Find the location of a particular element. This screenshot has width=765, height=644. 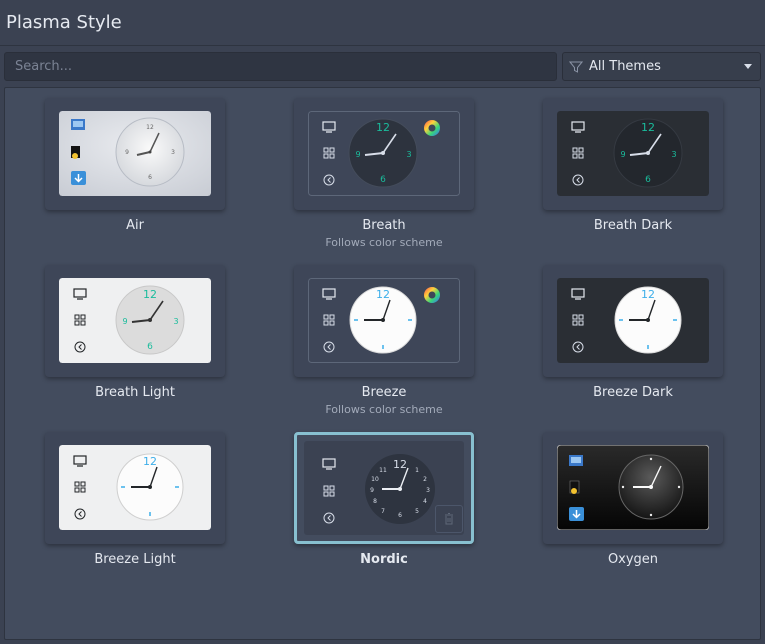

theme-tile-breeze-dark: 12 Breeze Dark is located at coordinates (633, 335).